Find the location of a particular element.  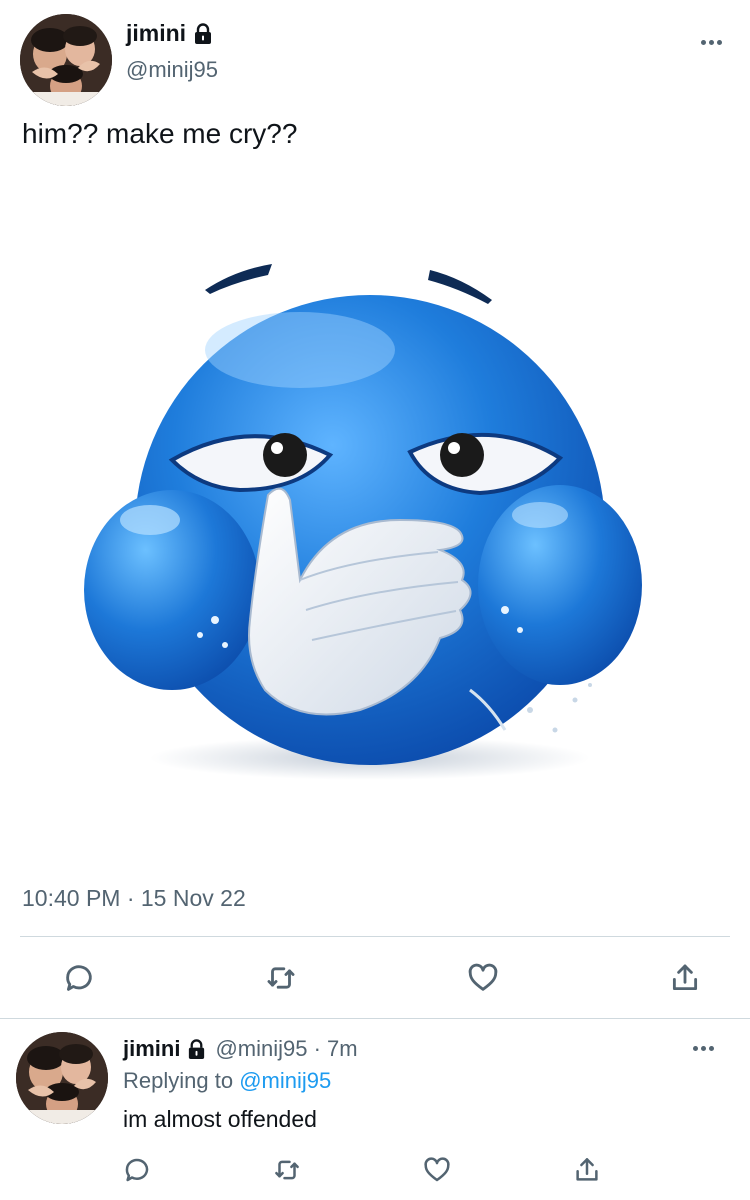

more-icon is located at coordinates (711, 42).